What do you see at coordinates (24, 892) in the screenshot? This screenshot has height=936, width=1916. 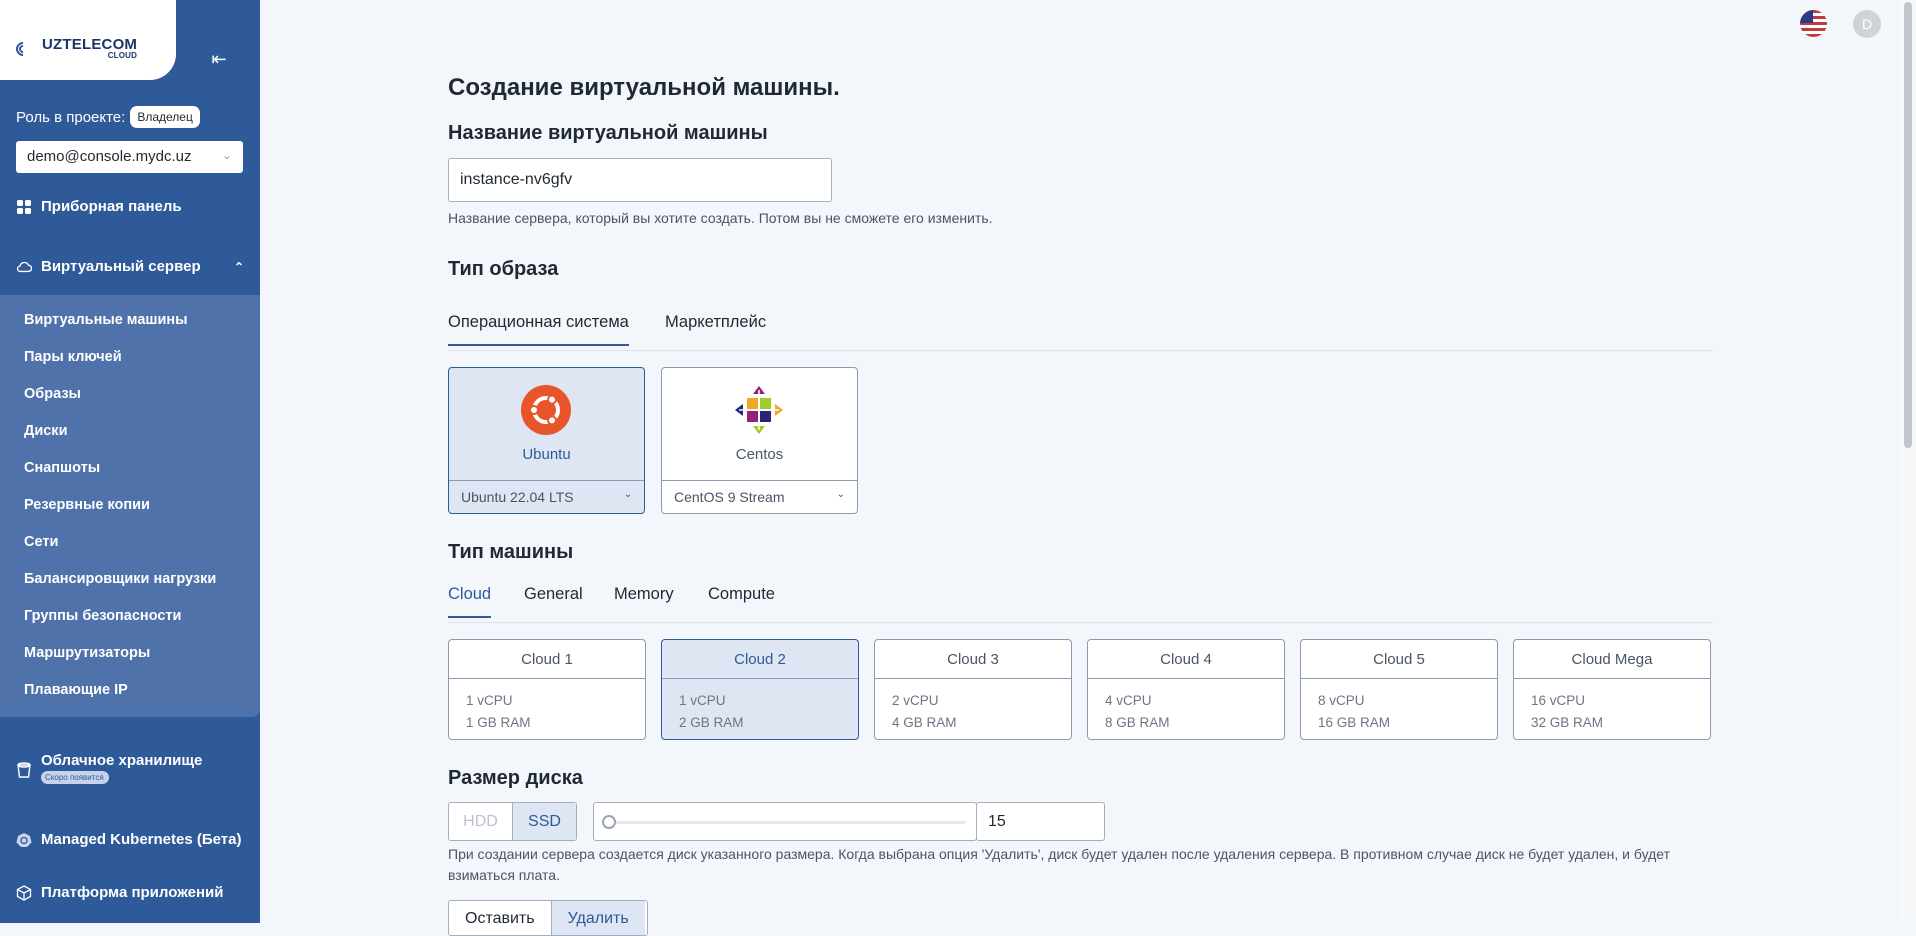 I see `cube-icon` at bounding box center [24, 892].